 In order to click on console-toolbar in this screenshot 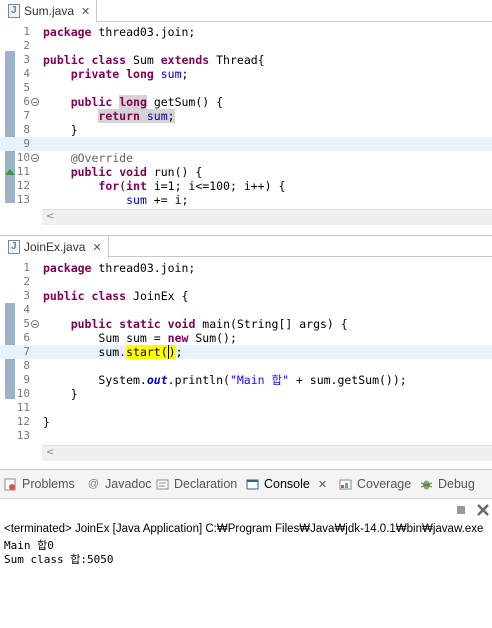, I will do `click(472, 510)`.